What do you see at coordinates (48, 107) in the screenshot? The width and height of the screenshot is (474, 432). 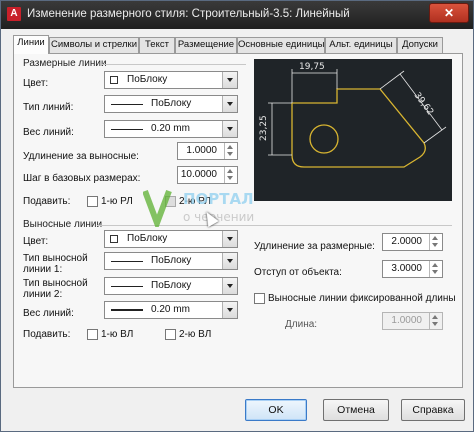 I see `dim-linetype-label: Тип линий:` at bounding box center [48, 107].